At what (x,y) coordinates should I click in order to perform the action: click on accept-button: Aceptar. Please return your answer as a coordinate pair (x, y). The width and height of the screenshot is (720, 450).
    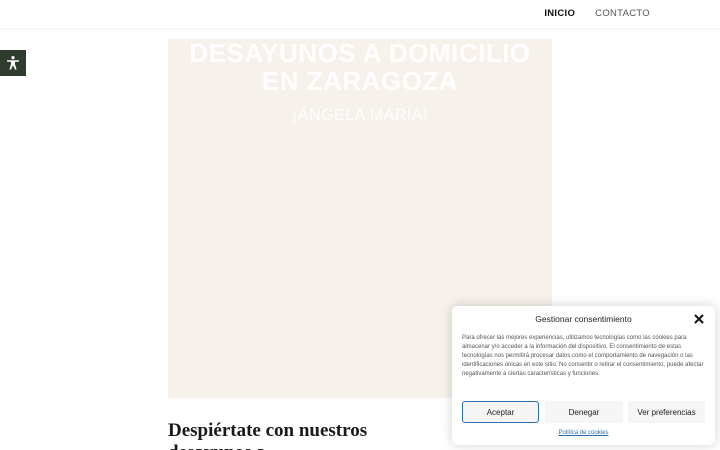
    Looking at the image, I should click on (500, 412).